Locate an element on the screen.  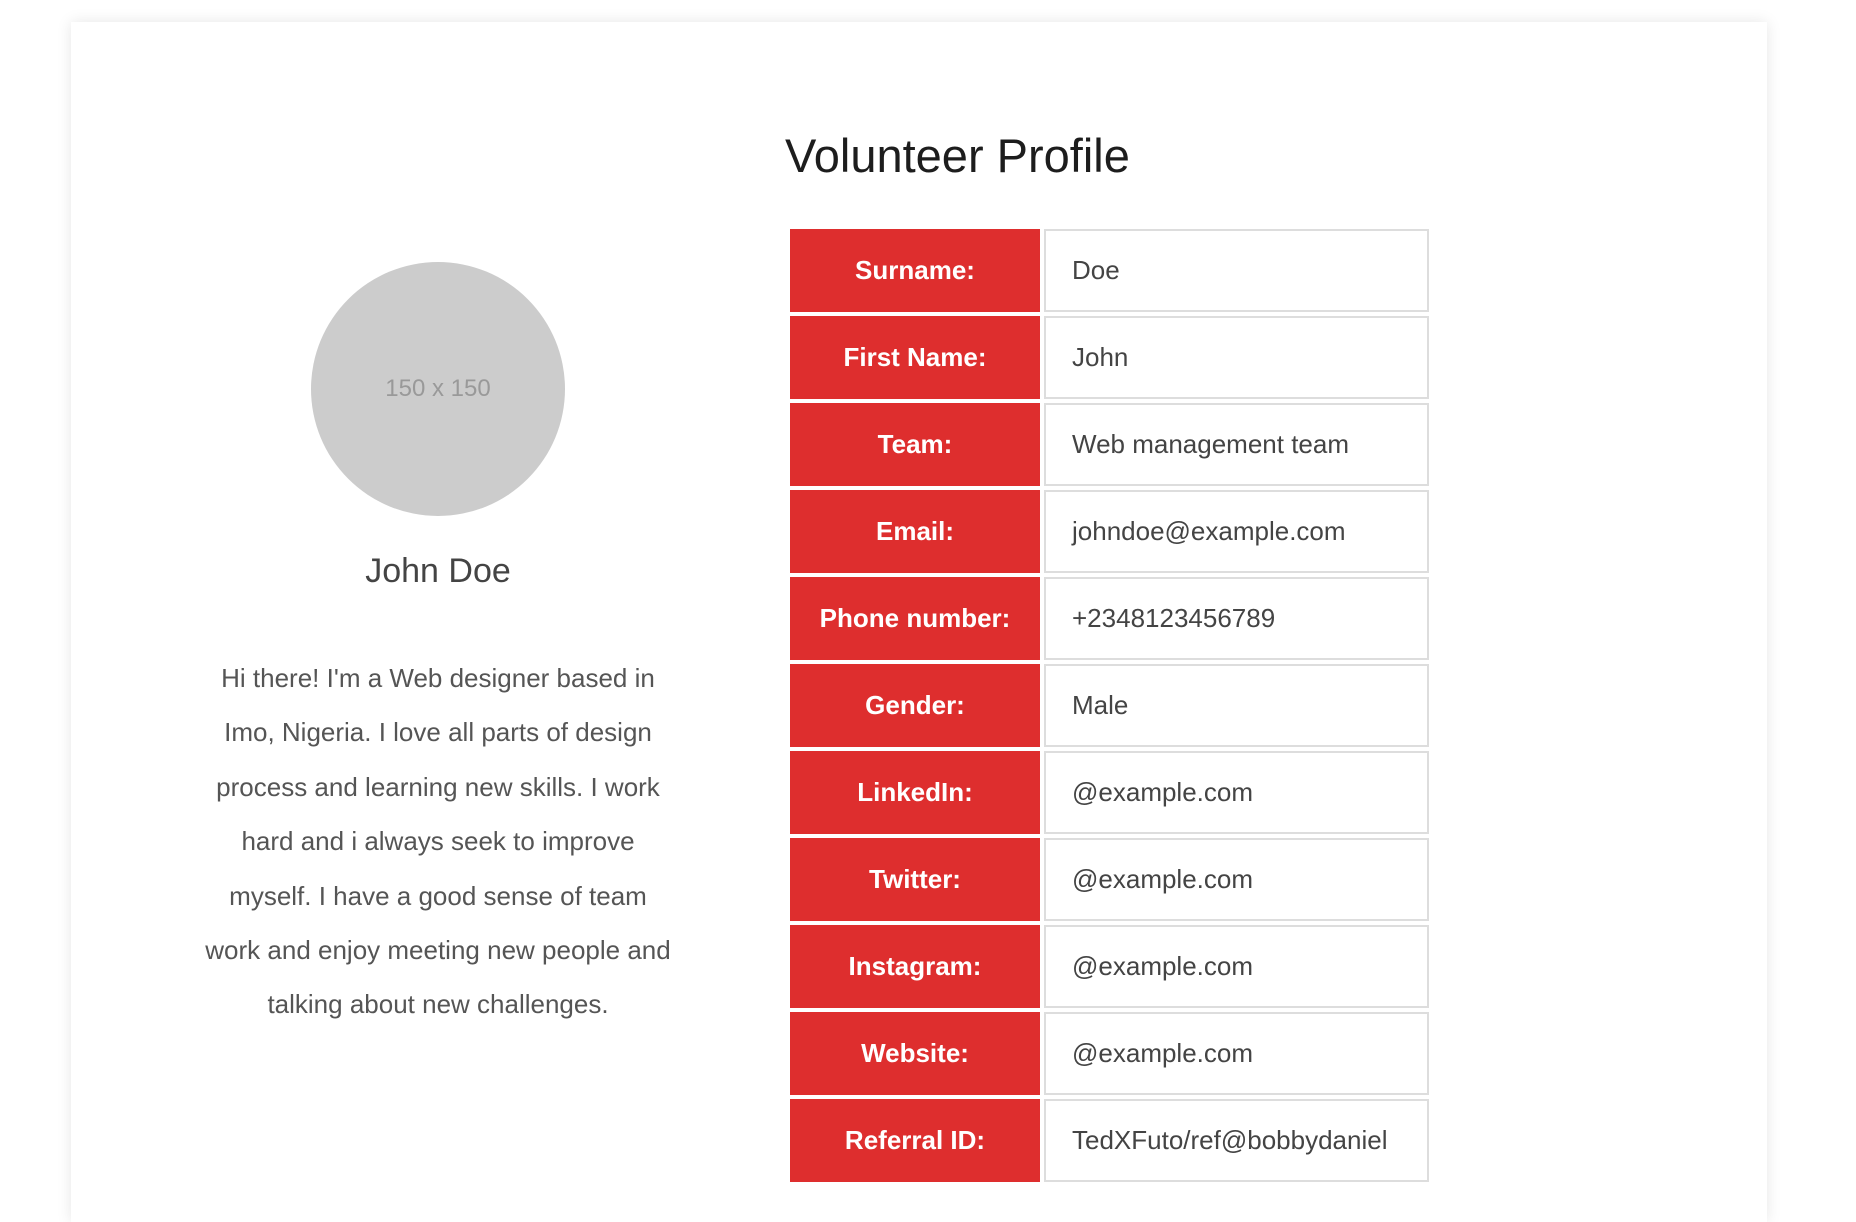
row-label-linkedin: LinkedIn: is located at coordinates (915, 792).